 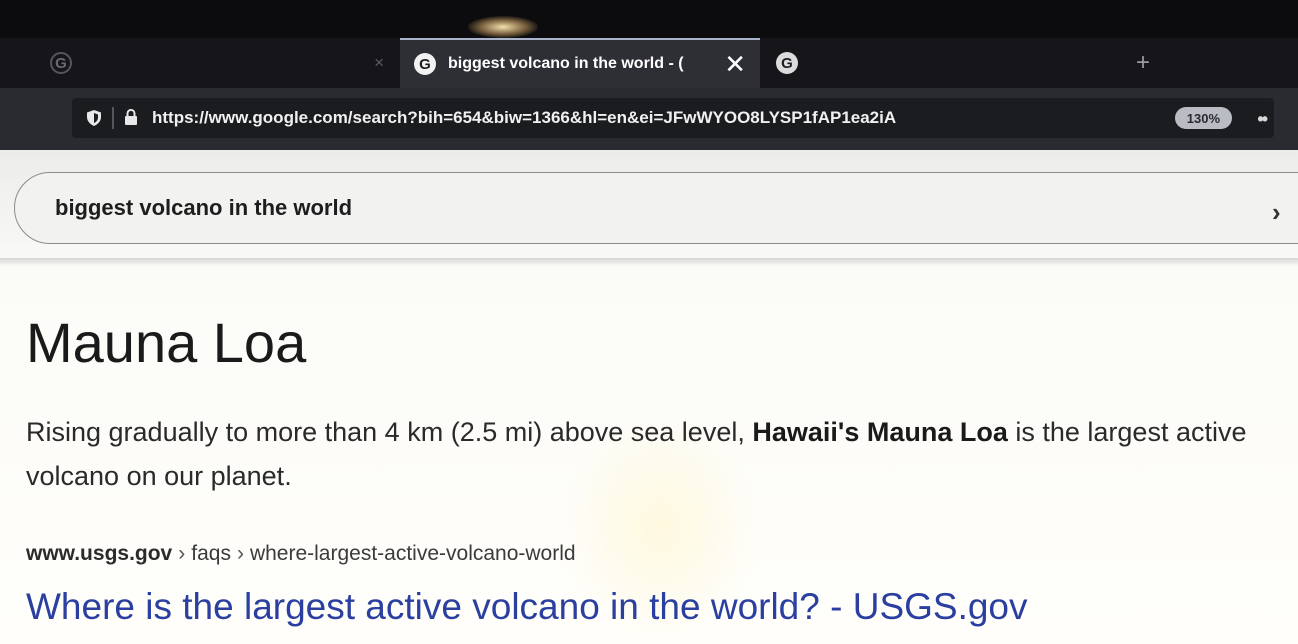 What do you see at coordinates (113, 118) in the screenshot?
I see `url-divider` at bounding box center [113, 118].